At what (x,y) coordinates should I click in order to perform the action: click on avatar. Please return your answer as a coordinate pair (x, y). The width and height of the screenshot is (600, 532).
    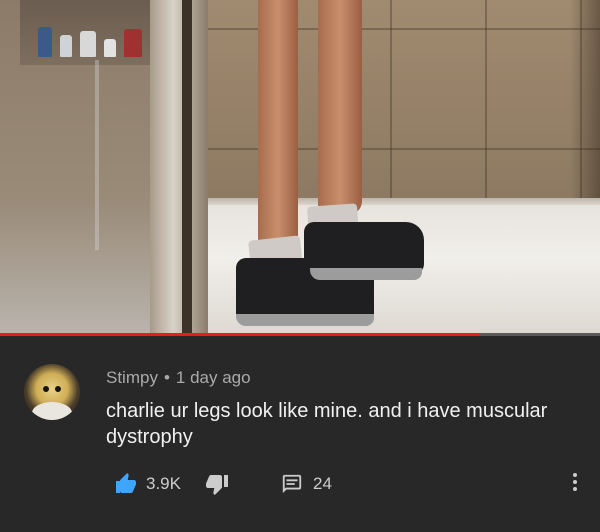
    Looking at the image, I should click on (52, 392).